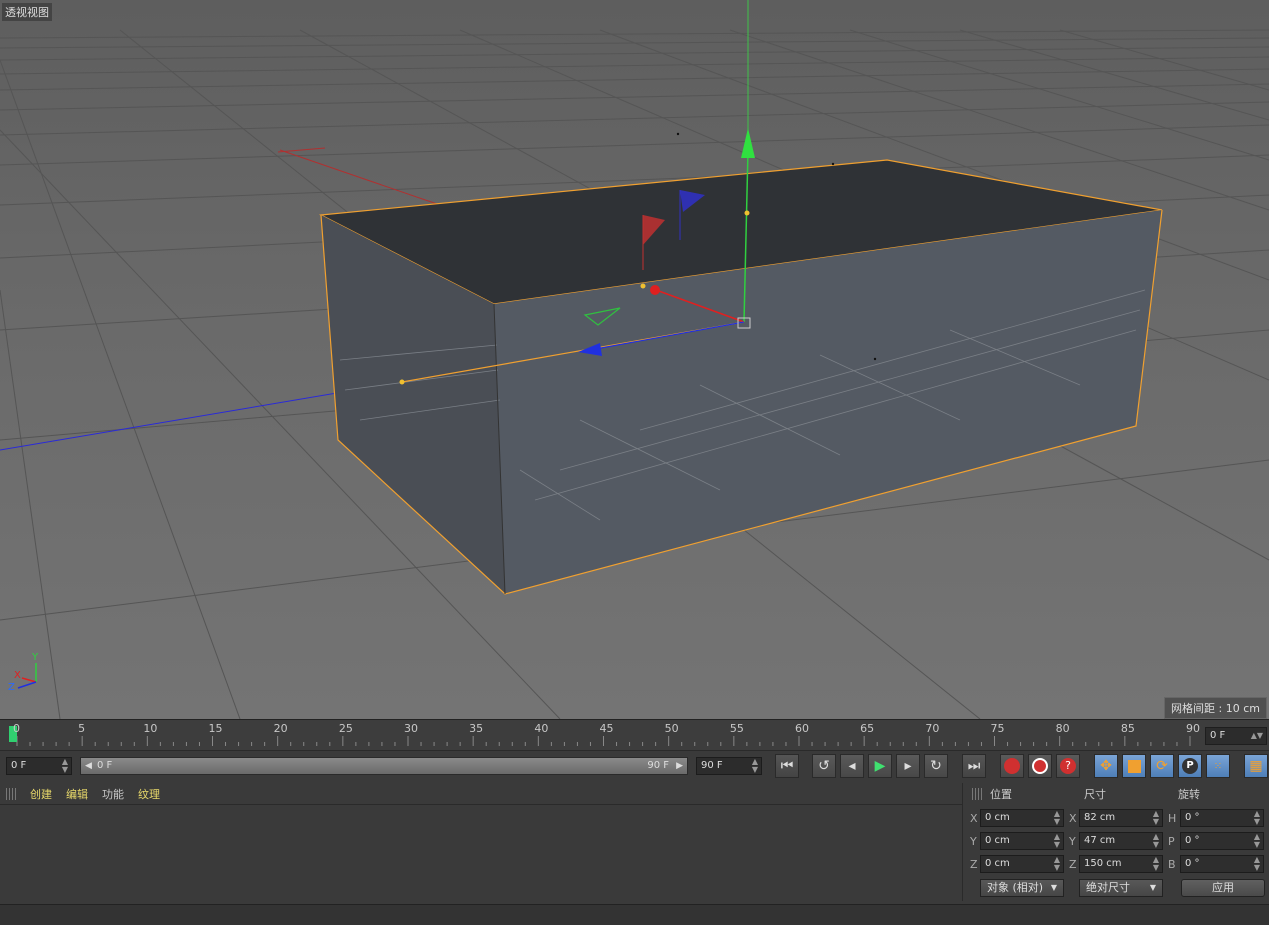  What do you see at coordinates (1193, 728) in the screenshot?
I see `ruler-tick-label: 90` at bounding box center [1193, 728].